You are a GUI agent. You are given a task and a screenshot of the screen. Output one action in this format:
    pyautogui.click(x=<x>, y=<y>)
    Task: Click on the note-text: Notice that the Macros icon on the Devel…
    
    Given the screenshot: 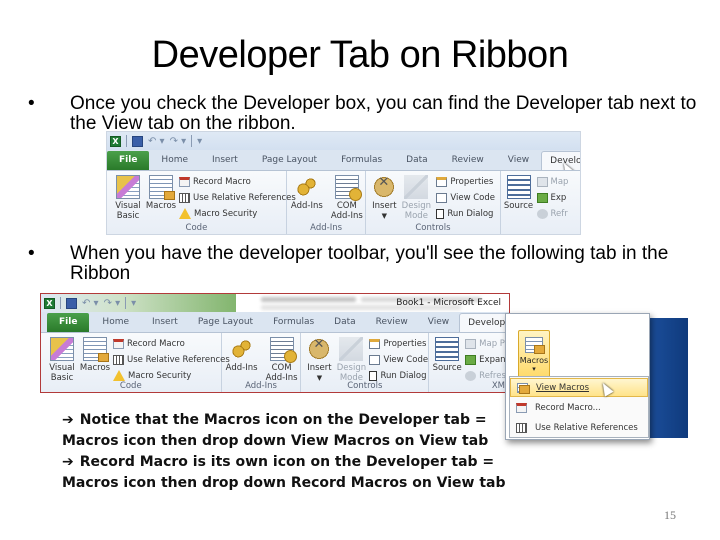 What is the action you would take?
    pyautogui.click(x=283, y=420)
    